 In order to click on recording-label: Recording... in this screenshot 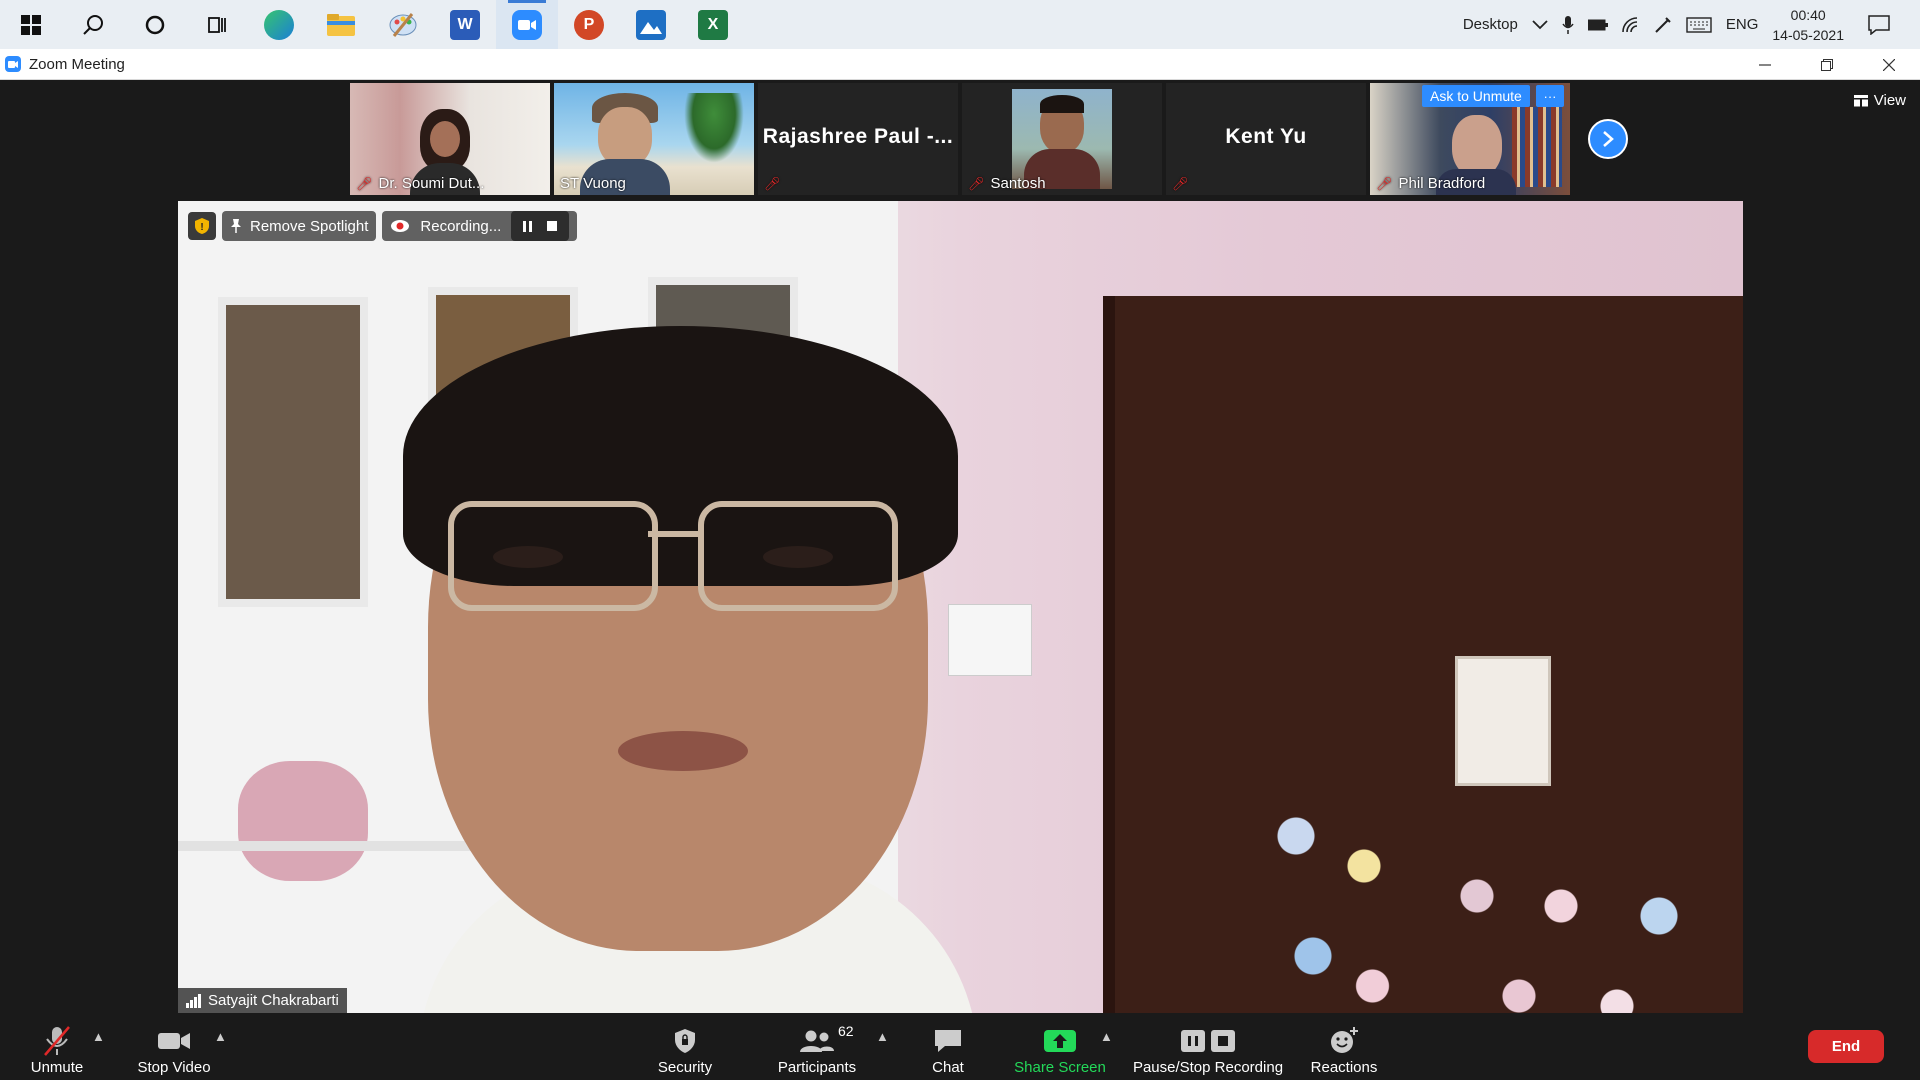, I will do `click(461, 226)`.